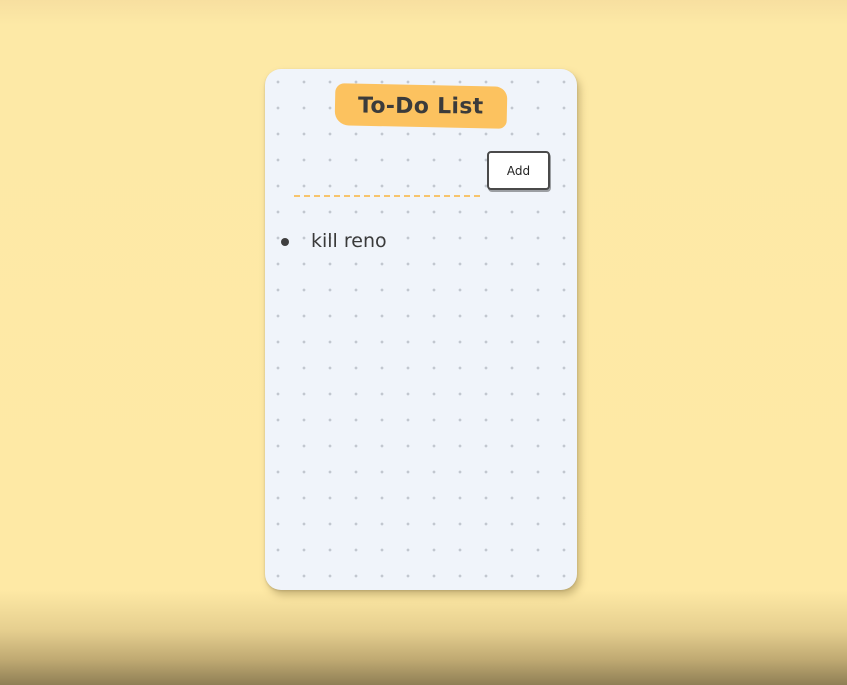  I want to click on task-text: kill reno, so click(349, 241).